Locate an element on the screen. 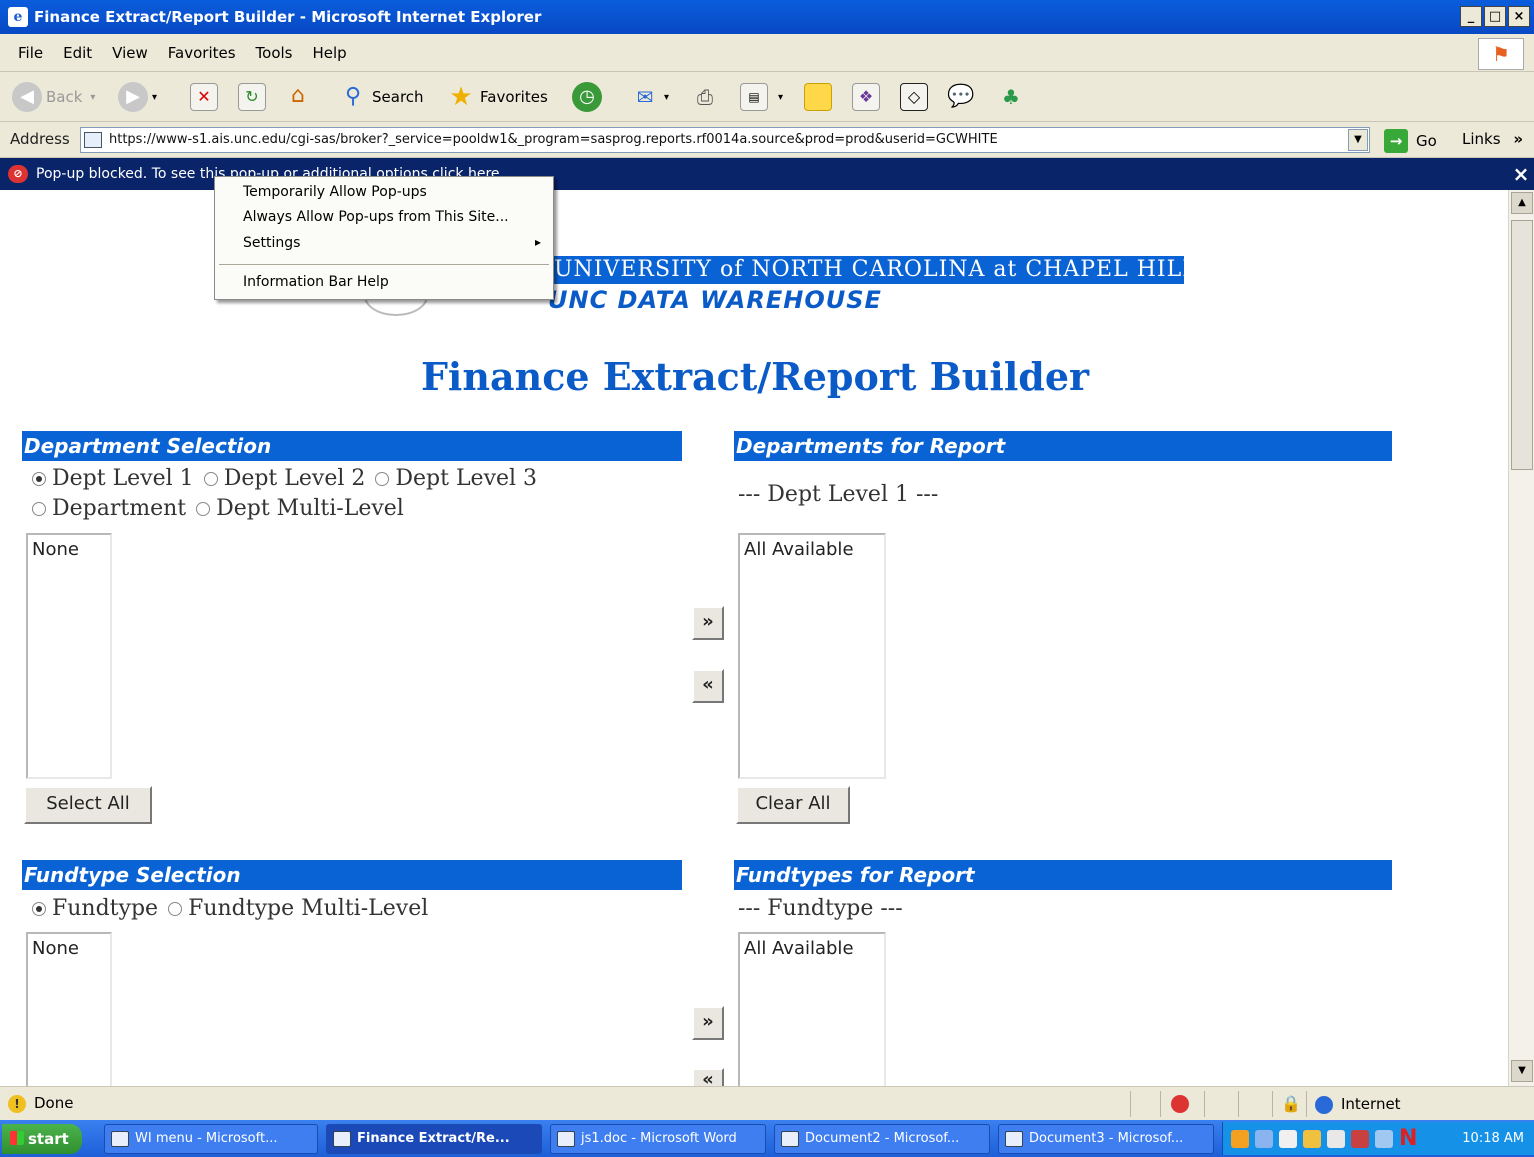 This screenshot has width=1534, height=1157. go-button: → Go is located at coordinates (1410, 141).